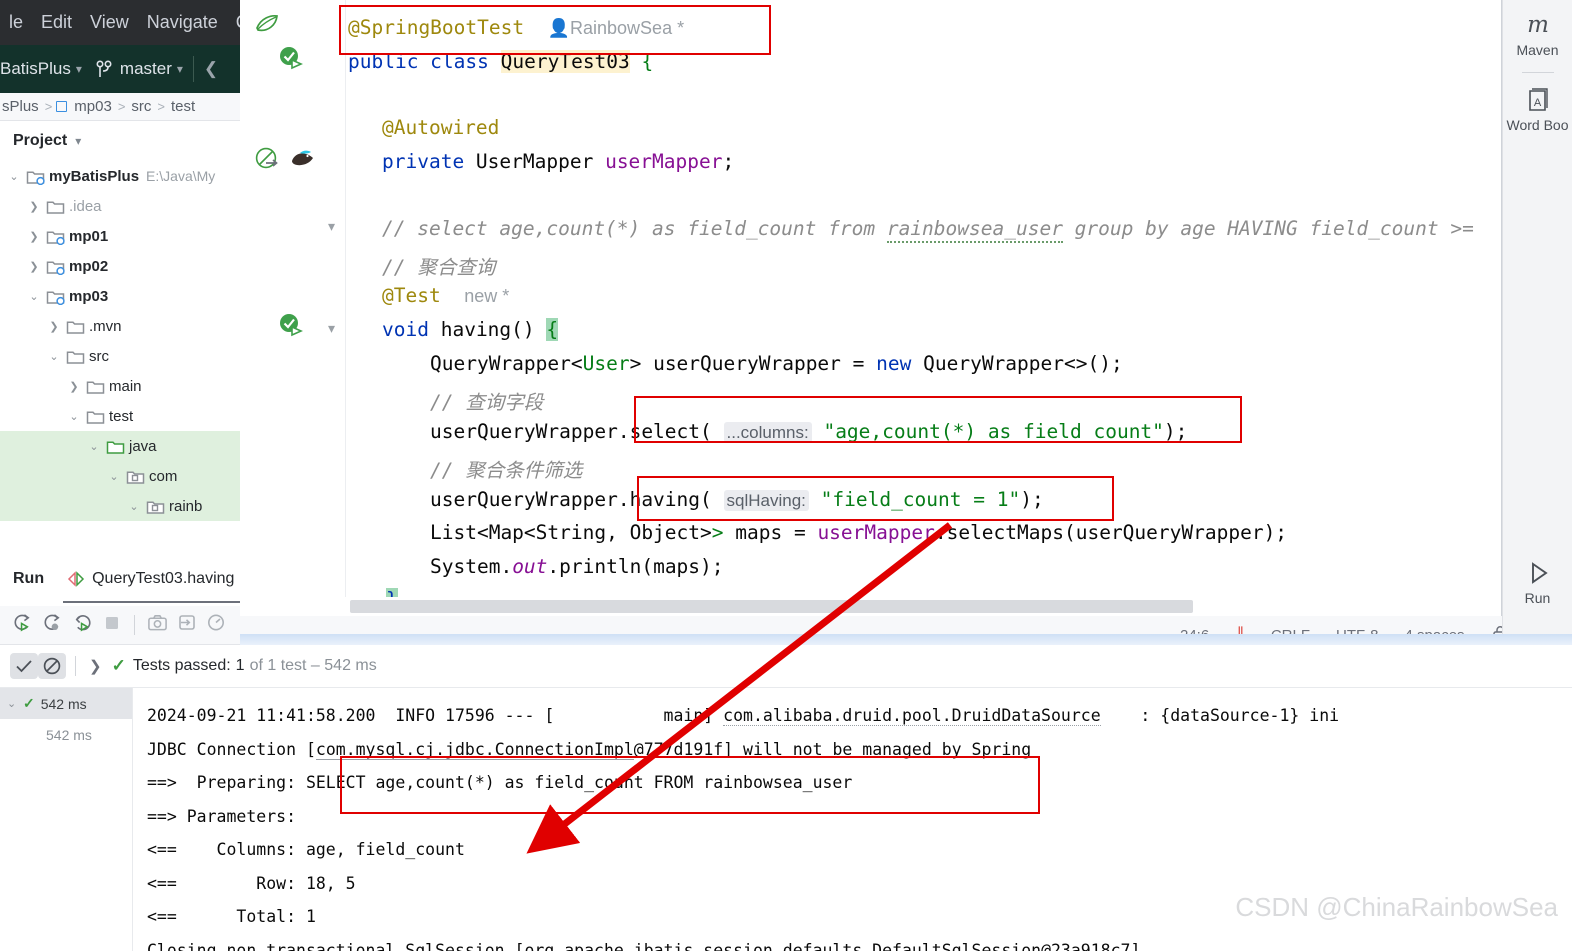 Image resolution: width=1572 pixels, height=951 pixels. I want to click on breadcrumb-item-2: src, so click(141, 106).